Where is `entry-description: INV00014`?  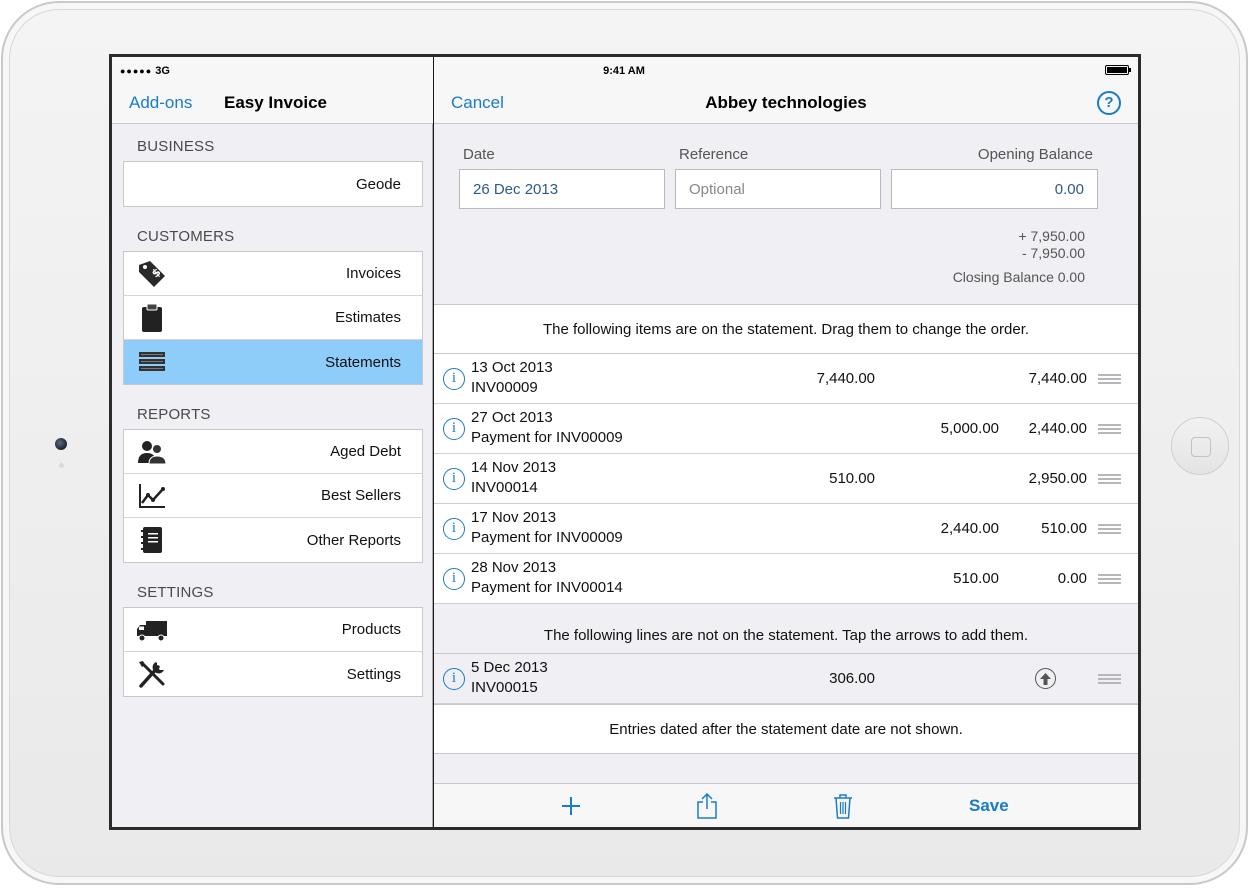
entry-description: INV00014 is located at coordinates (504, 487).